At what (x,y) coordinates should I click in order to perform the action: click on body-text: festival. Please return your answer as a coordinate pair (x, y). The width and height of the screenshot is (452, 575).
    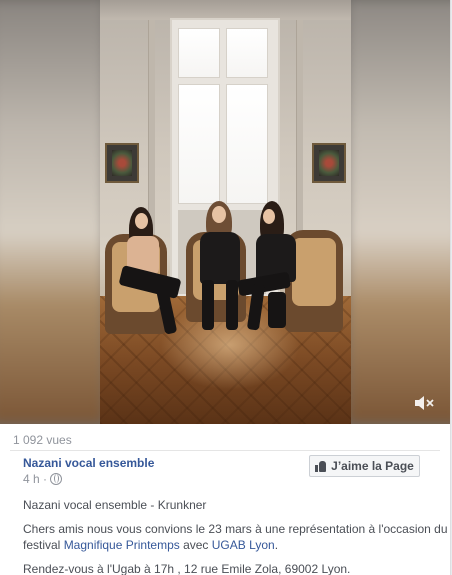
    Looking at the image, I should click on (43, 545).